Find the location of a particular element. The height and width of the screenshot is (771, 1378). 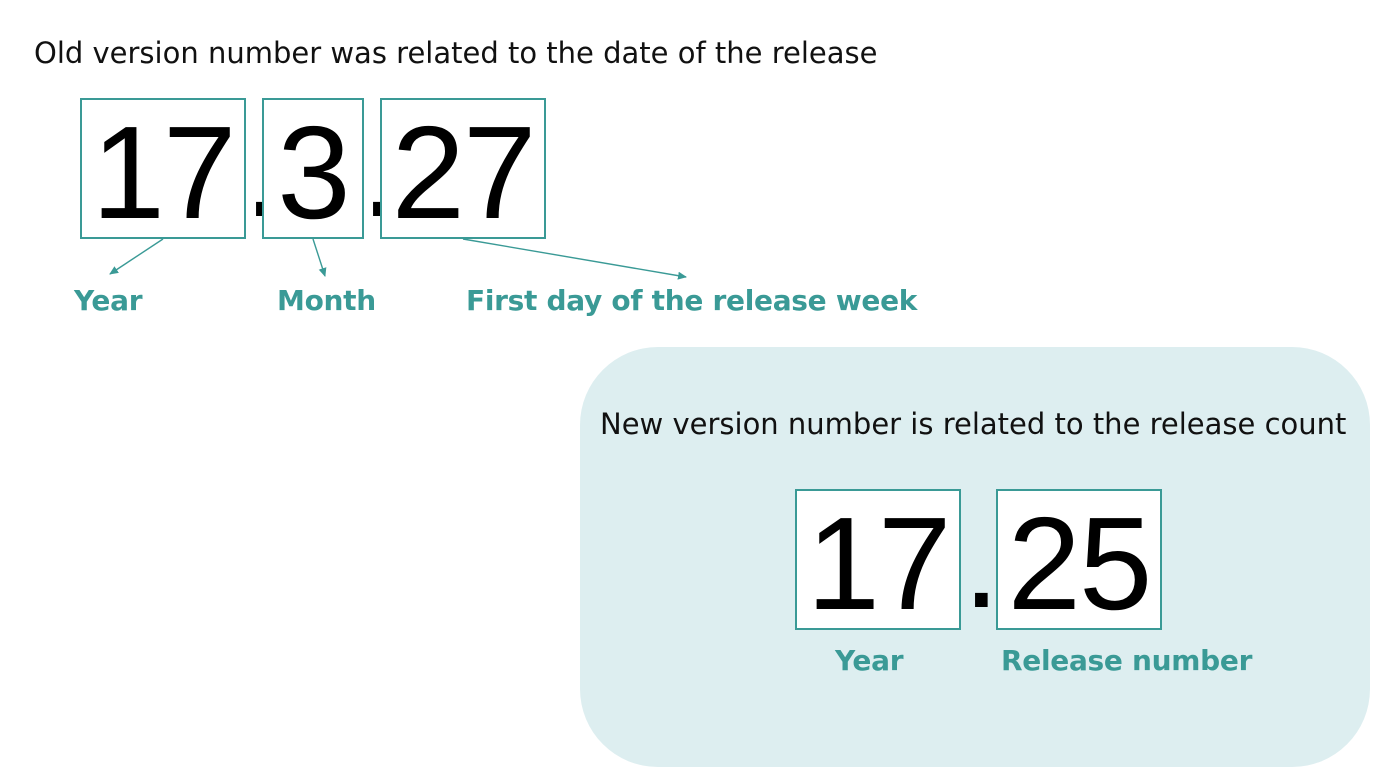

new-version-release-box: 25 is located at coordinates (1079, 559).